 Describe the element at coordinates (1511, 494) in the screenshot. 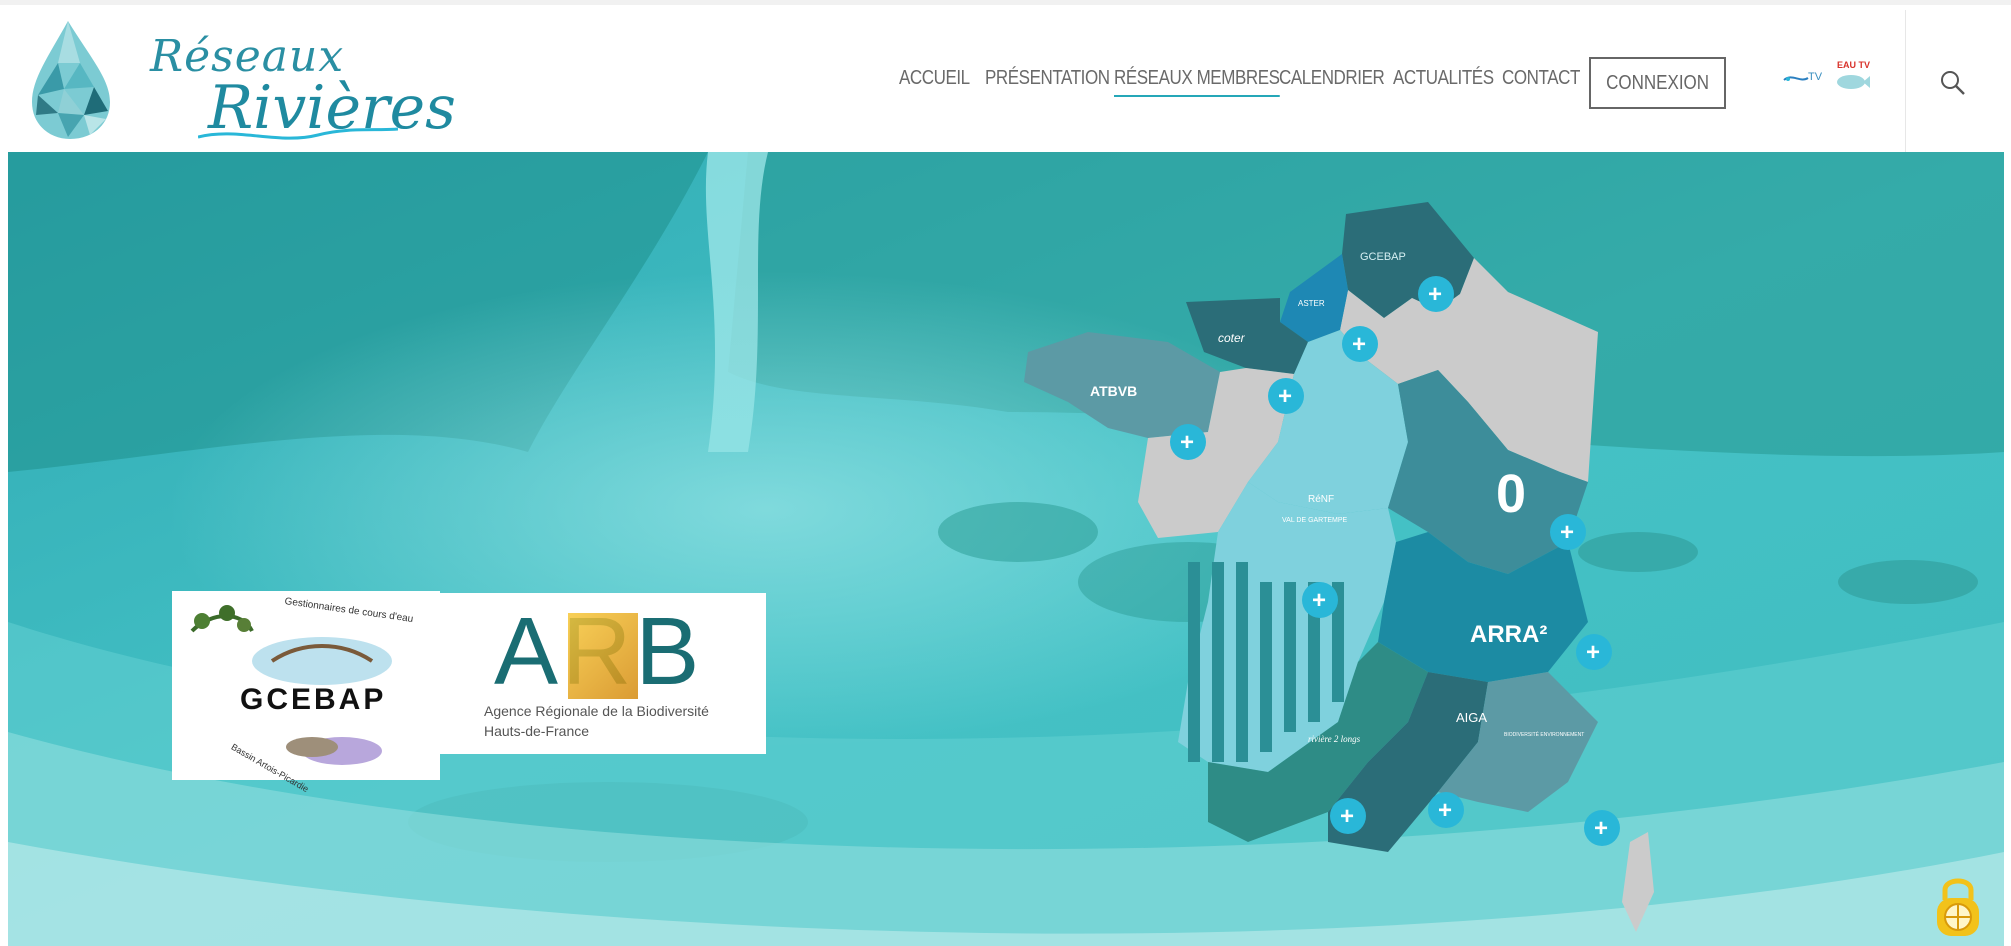

I see `region-label-zero: 0` at that location.